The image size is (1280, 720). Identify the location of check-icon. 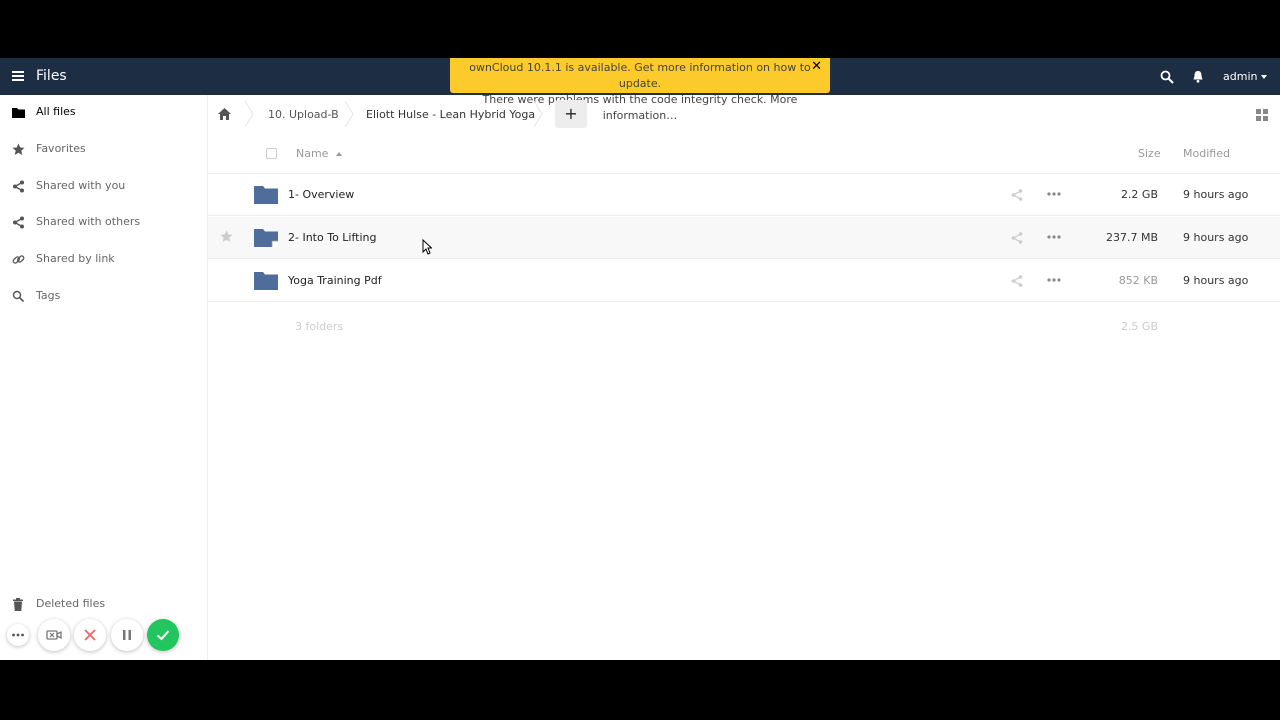
(163, 635).